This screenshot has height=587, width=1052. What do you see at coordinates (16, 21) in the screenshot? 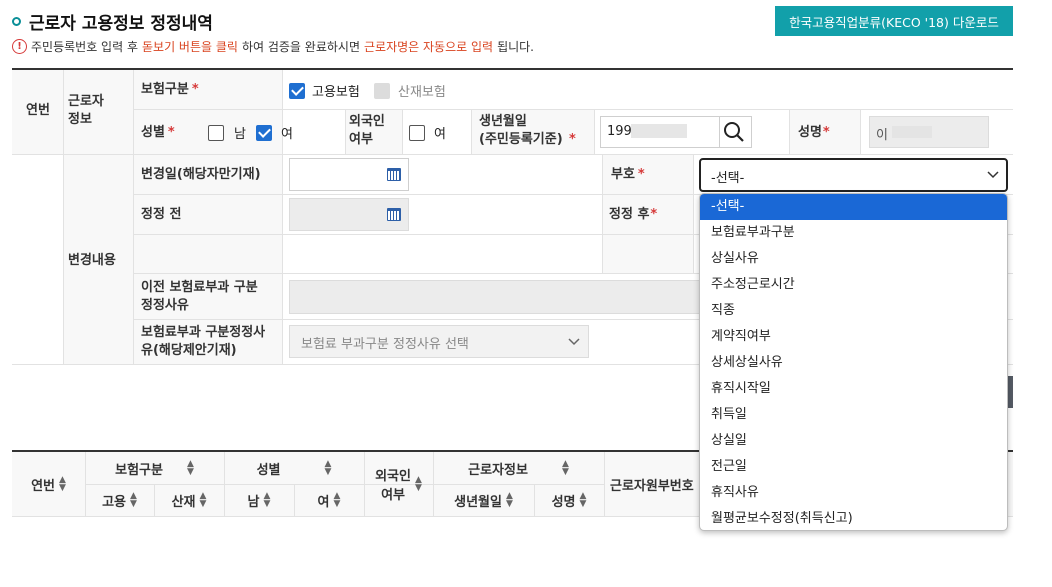
I see `bullet-icon` at bounding box center [16, 21].